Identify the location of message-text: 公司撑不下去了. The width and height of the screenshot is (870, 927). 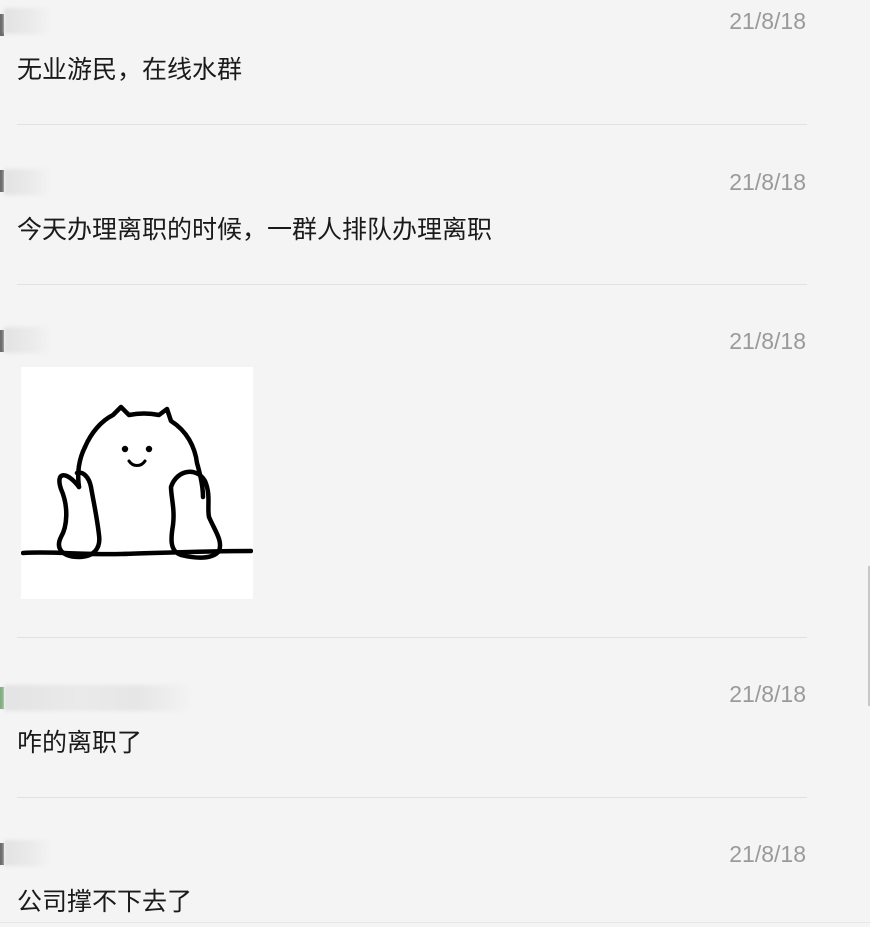
(105, 901).